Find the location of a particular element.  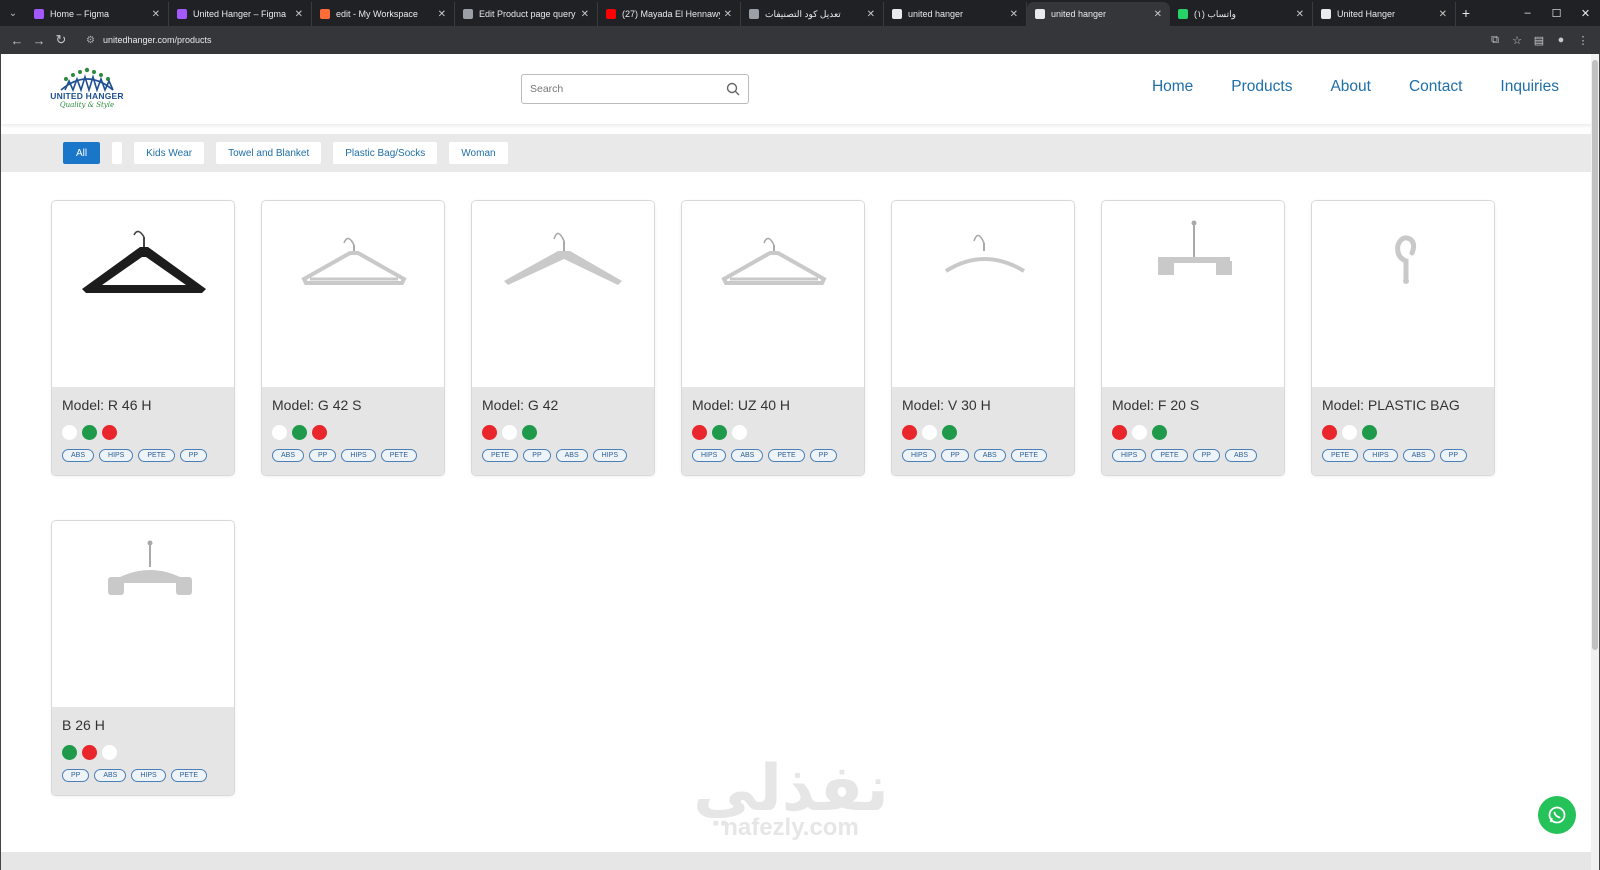

tab-title: (27) Mayada El Hennawy - Ehl is located at coordinates (671, 14).